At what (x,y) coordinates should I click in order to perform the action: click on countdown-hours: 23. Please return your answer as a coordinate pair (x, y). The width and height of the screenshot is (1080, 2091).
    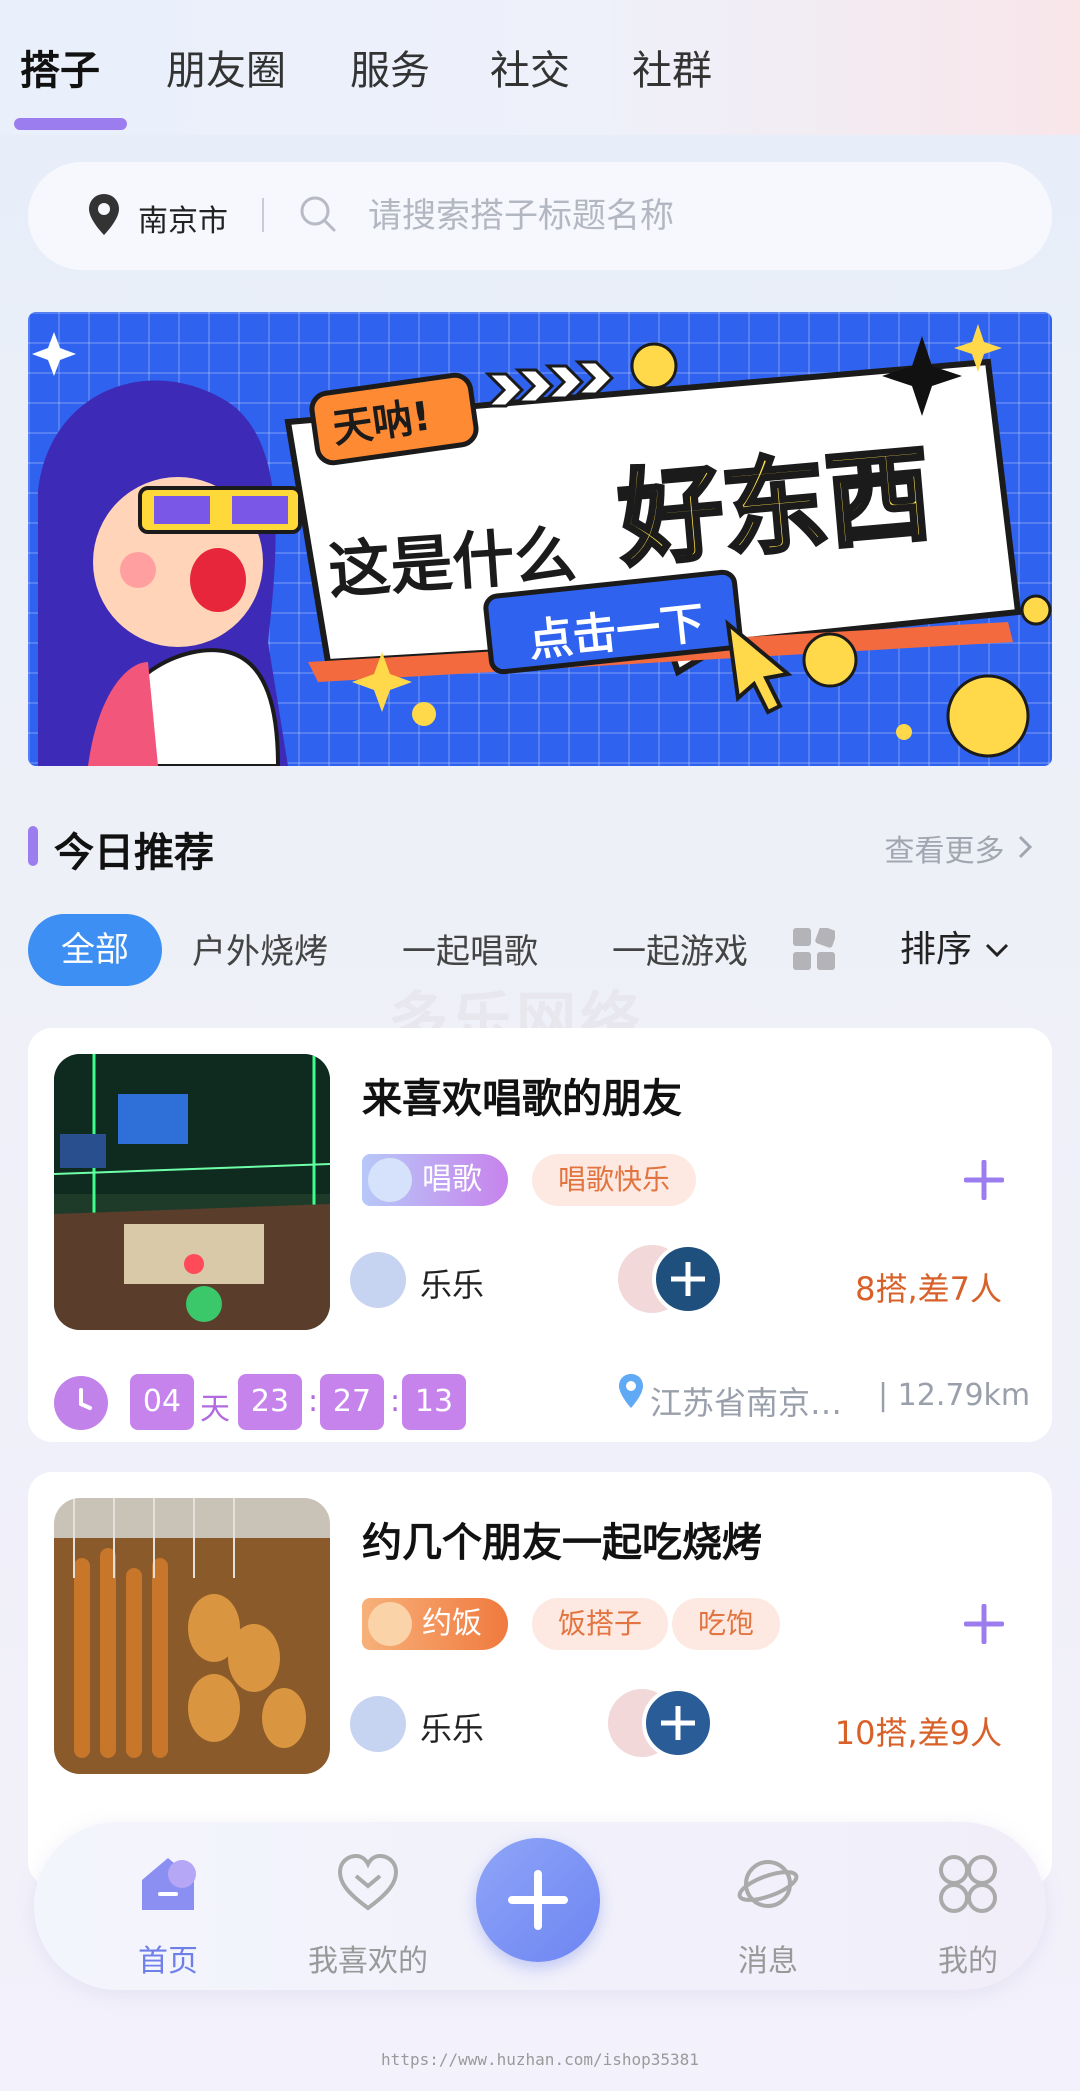
    Looking at the image, I should click on (270, 1402).